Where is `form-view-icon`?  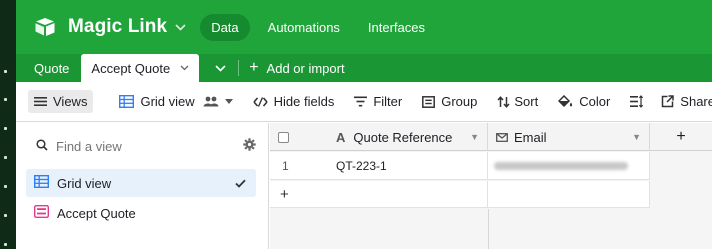
form-view-icon is located at coordinates (41, 212).